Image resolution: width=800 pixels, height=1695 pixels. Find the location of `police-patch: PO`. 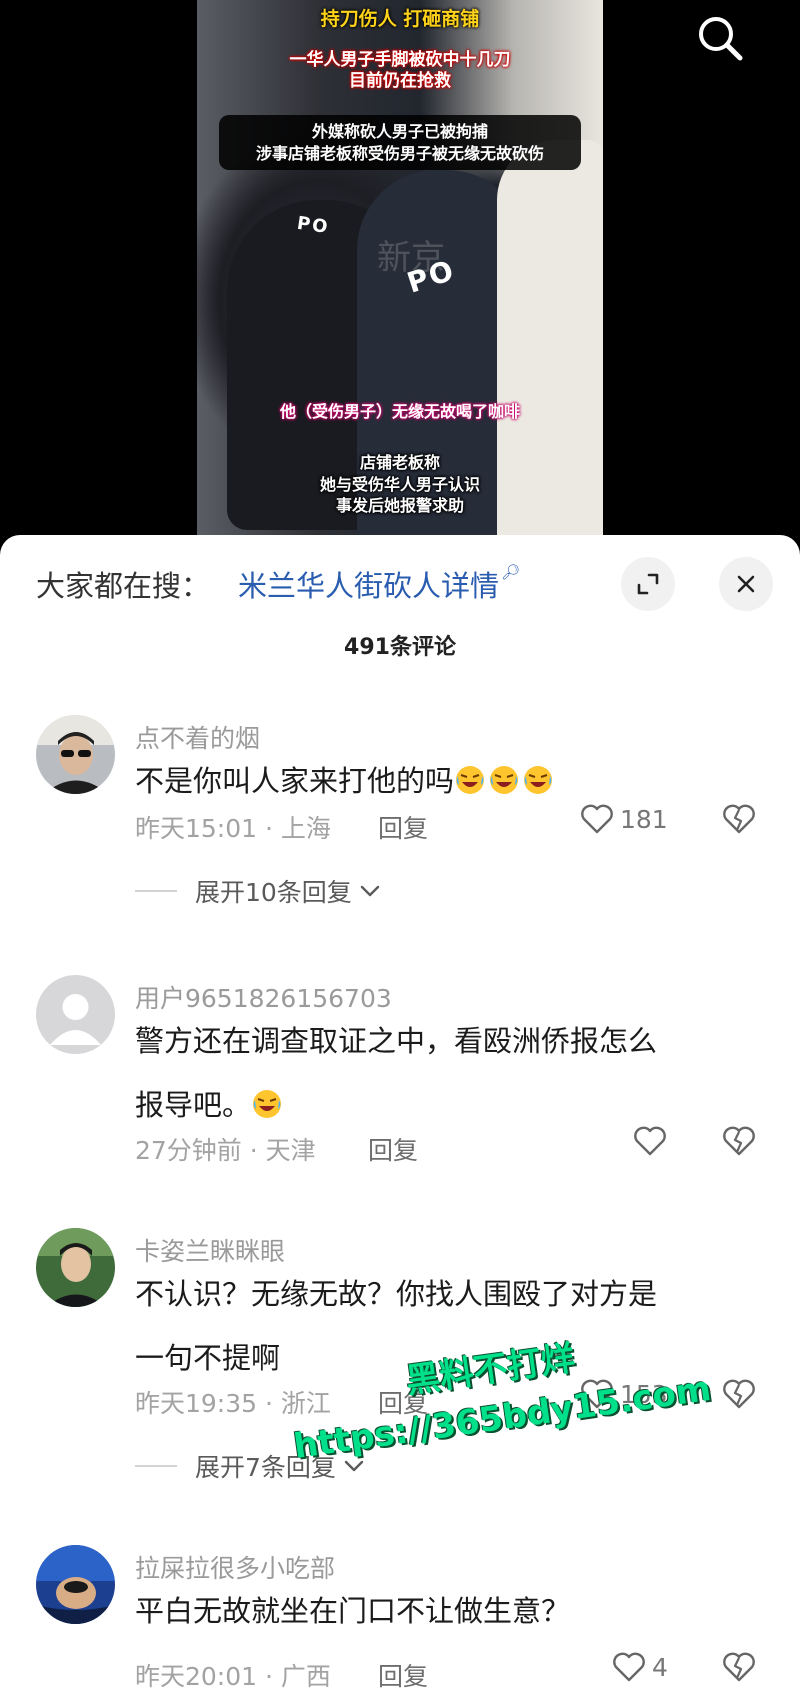

police-patch: PO is located at coordinates (313, 225).